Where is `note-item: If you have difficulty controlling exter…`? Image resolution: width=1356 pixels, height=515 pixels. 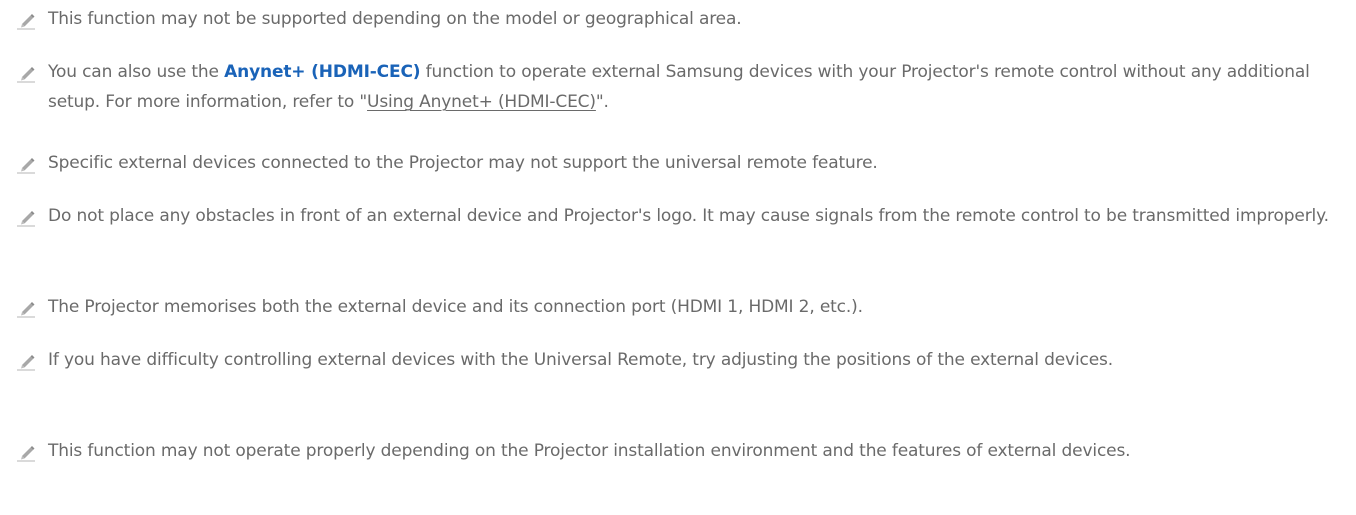
note-item: If you have difficulty controlling exter… is located at coordinates (678, 360).